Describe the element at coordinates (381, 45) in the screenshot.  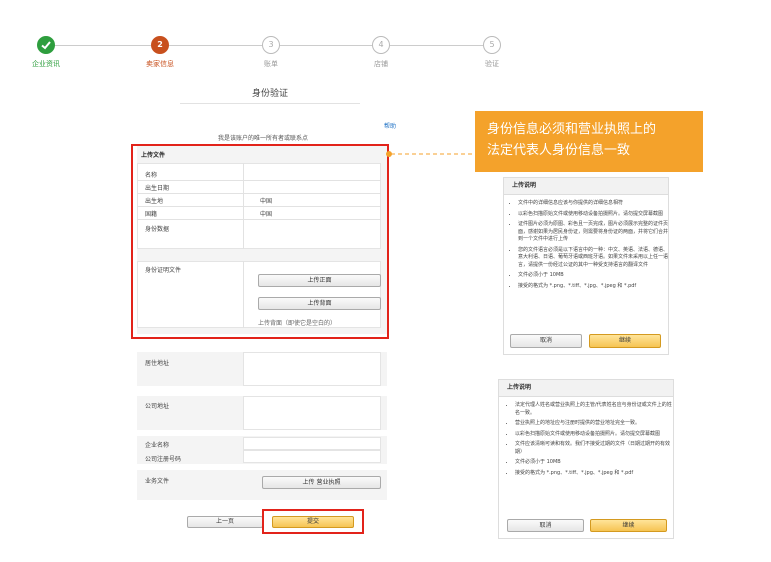
I see `step-4-number: 4` at that location.